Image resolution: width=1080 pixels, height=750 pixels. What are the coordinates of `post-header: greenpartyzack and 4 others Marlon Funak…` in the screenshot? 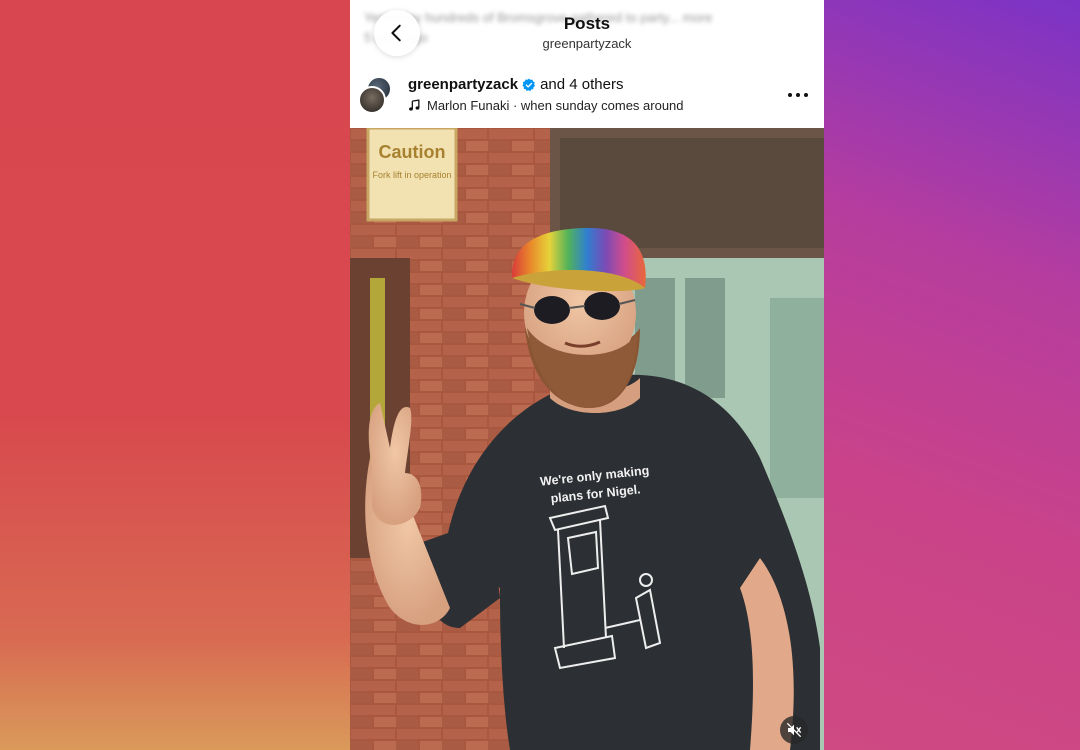 It's located at (587, 95).